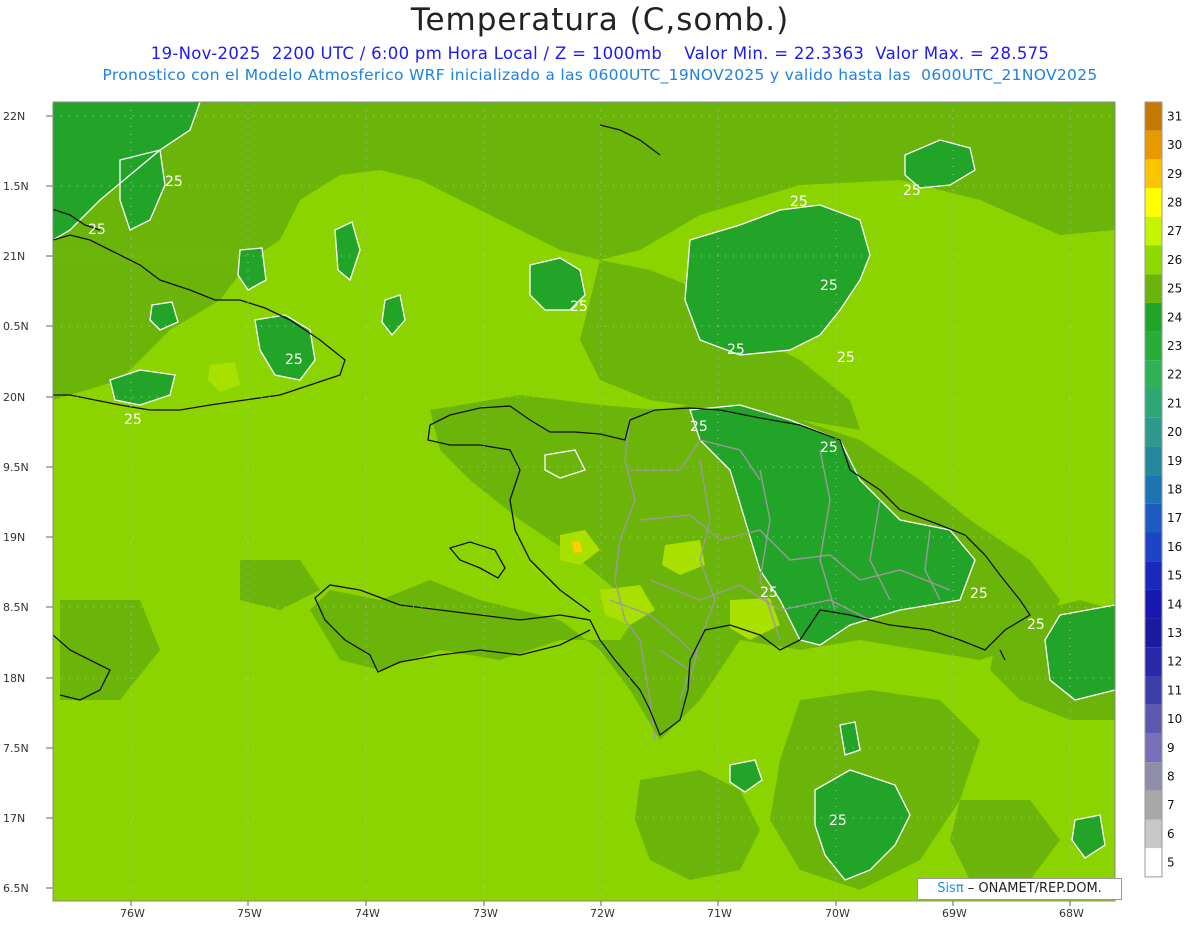 This screenshot has height=927, width=1200. What do you see at coordinates (1174, 432) in the screenshot?
I see `colorbar-label: 20` at bounding box center [1174, 432].